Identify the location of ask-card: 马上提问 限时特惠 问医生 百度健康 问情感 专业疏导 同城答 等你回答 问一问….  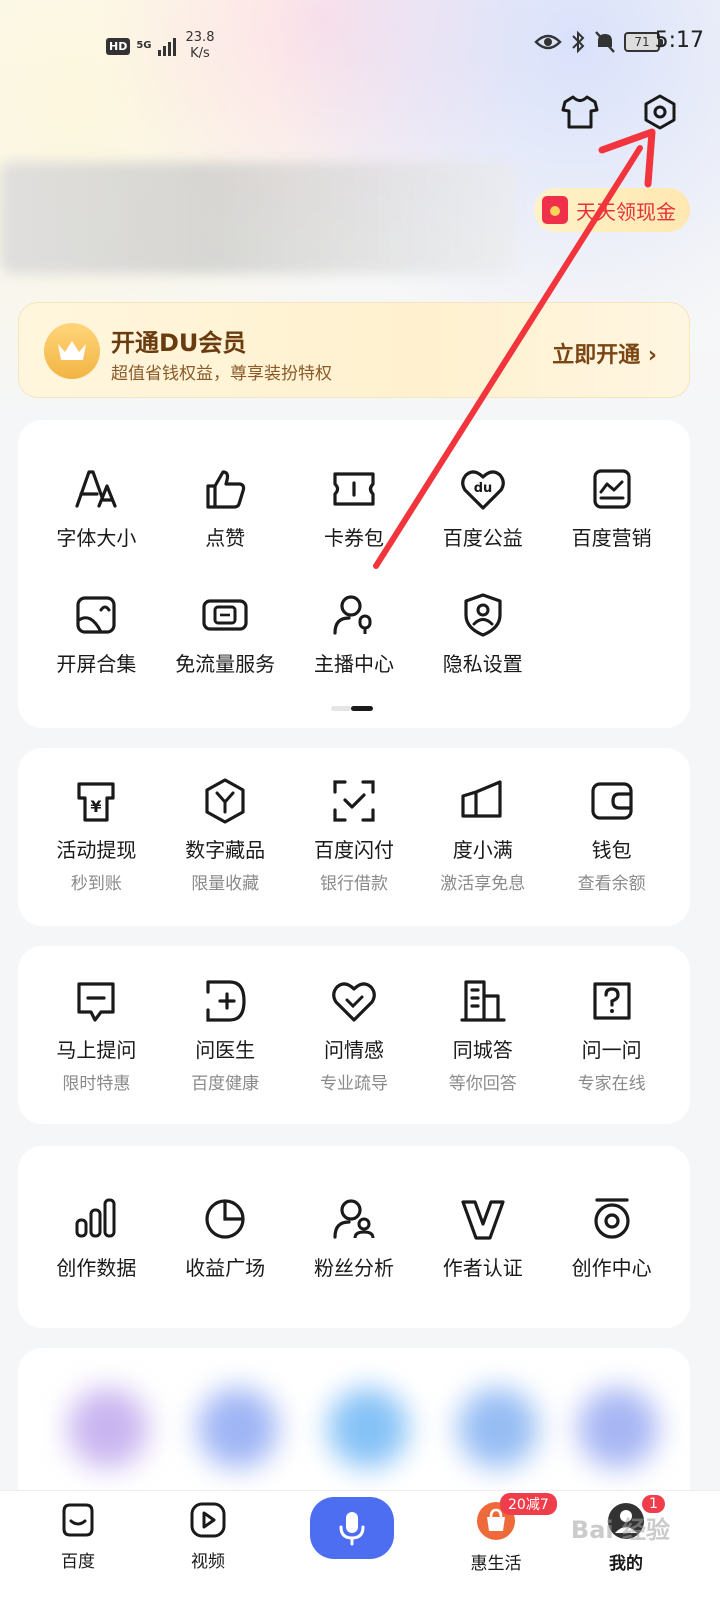
(354, 1035).